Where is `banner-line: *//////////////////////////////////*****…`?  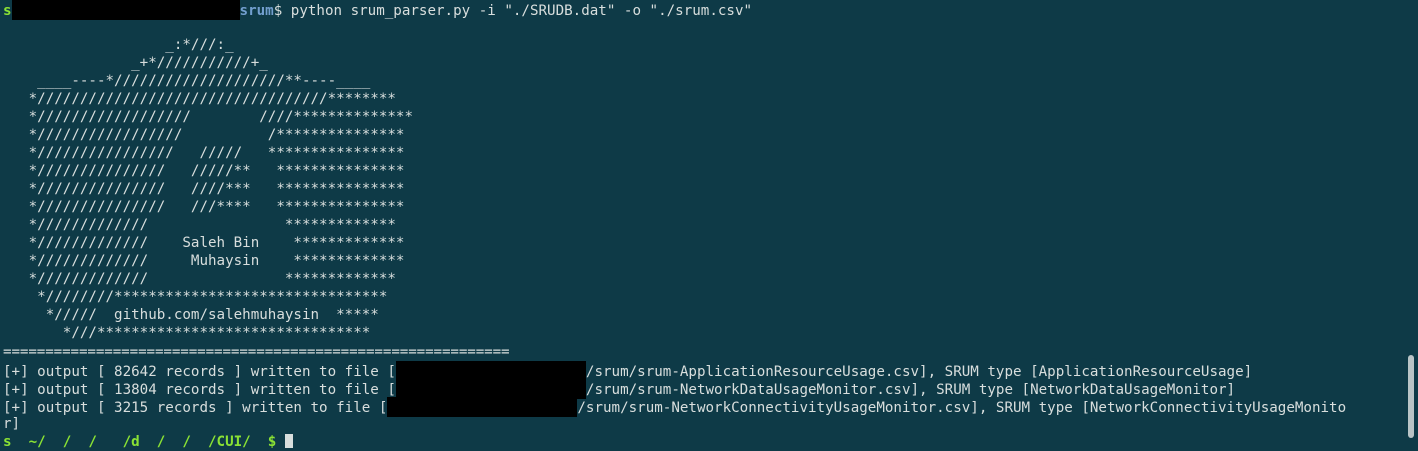 banner-line: *//////////////////////////////////*****… is located at coordinates (199, 99).